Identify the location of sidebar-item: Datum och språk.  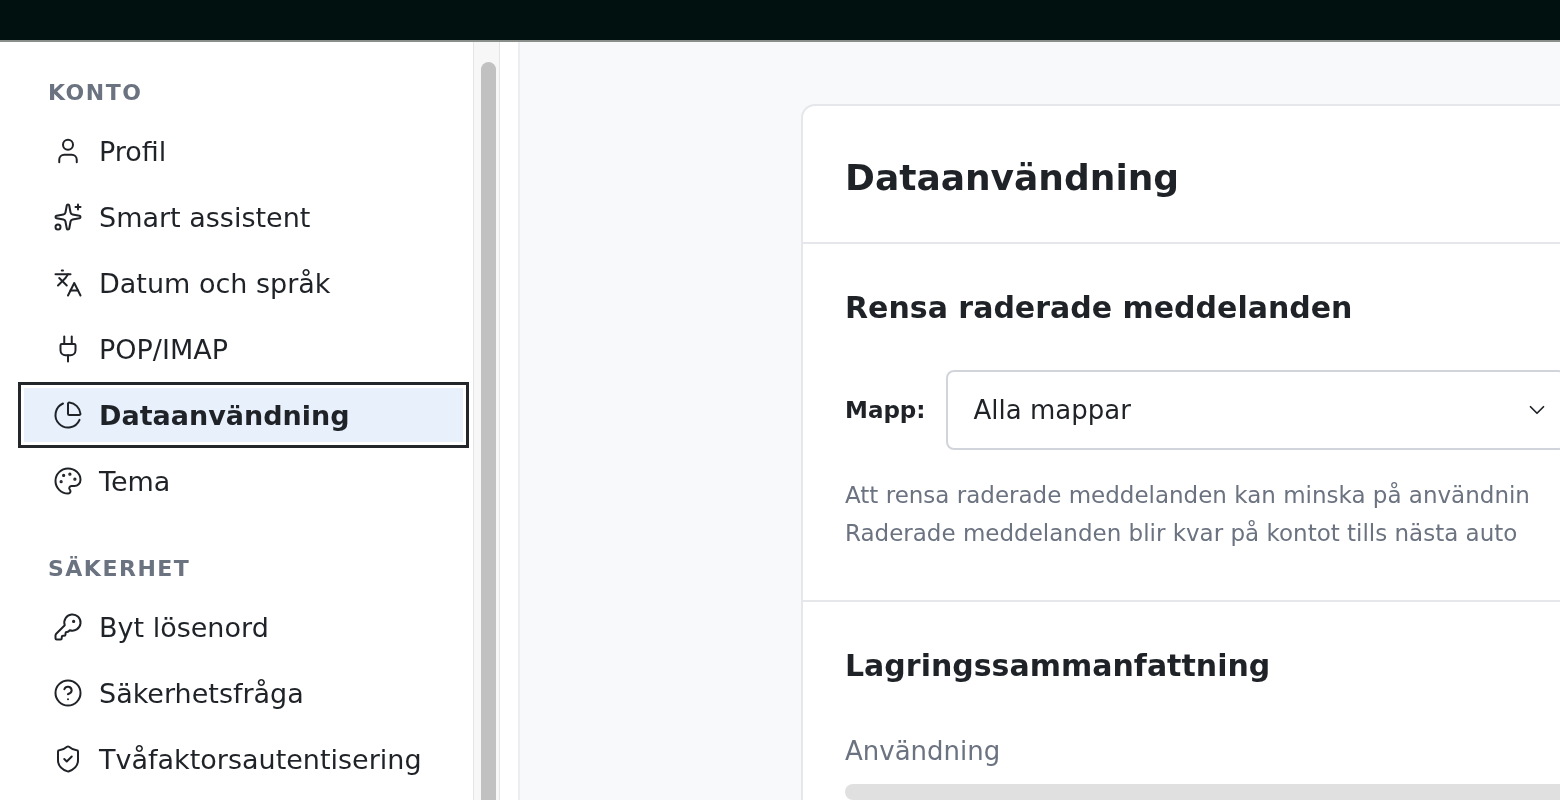
(243, 283).